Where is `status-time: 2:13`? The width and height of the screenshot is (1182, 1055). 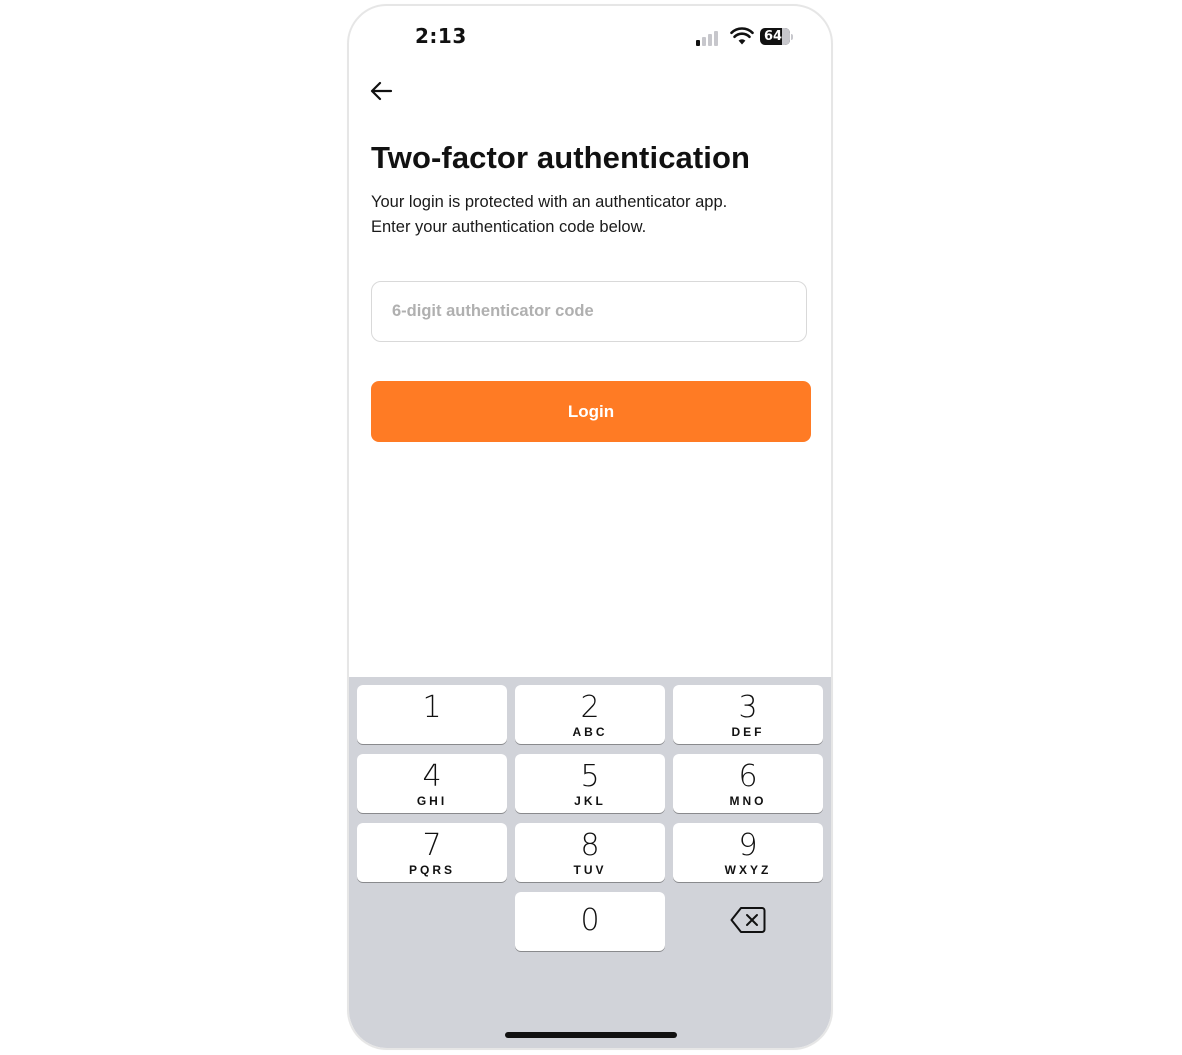 status-time: 2:13 is located at coordinates (441, 36).